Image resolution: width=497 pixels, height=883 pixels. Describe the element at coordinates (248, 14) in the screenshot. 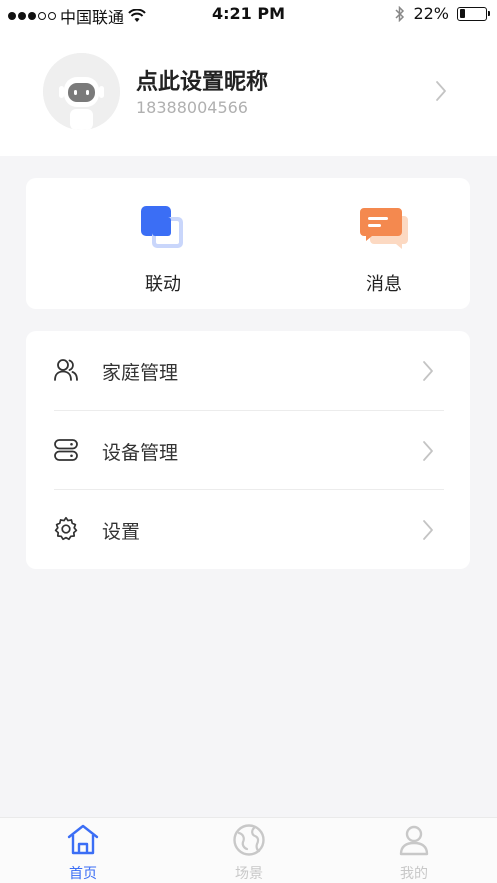

I see `status-bar: 中国联通 4:21 PM 22%` at that location.